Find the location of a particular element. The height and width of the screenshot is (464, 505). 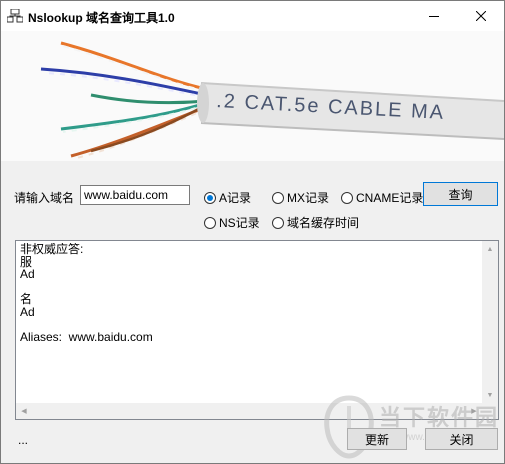

query-button-label: 查询 is located at coordinates (460, 194).